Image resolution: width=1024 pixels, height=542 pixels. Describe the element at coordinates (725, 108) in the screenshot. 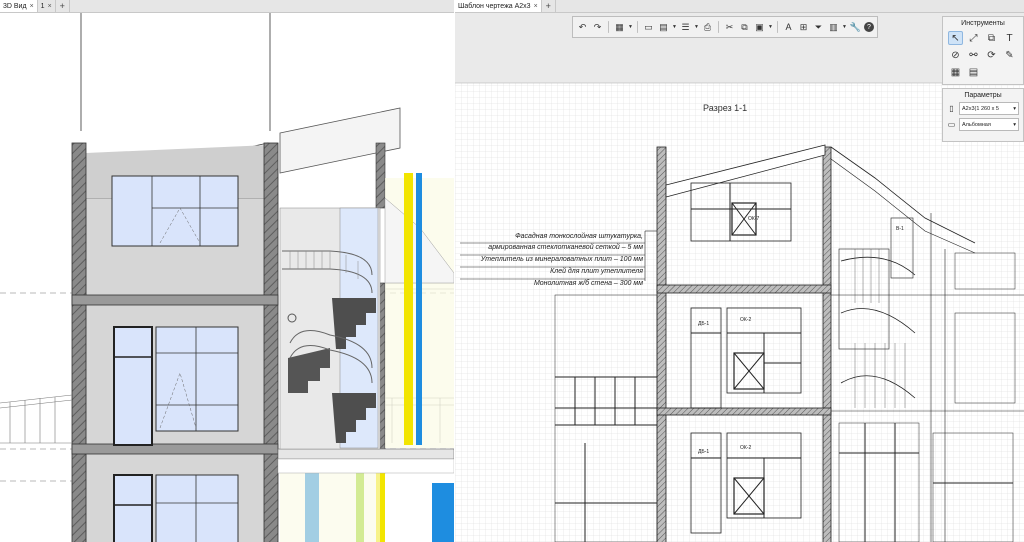

I see `section-title: Разрез 1-1` at that location.